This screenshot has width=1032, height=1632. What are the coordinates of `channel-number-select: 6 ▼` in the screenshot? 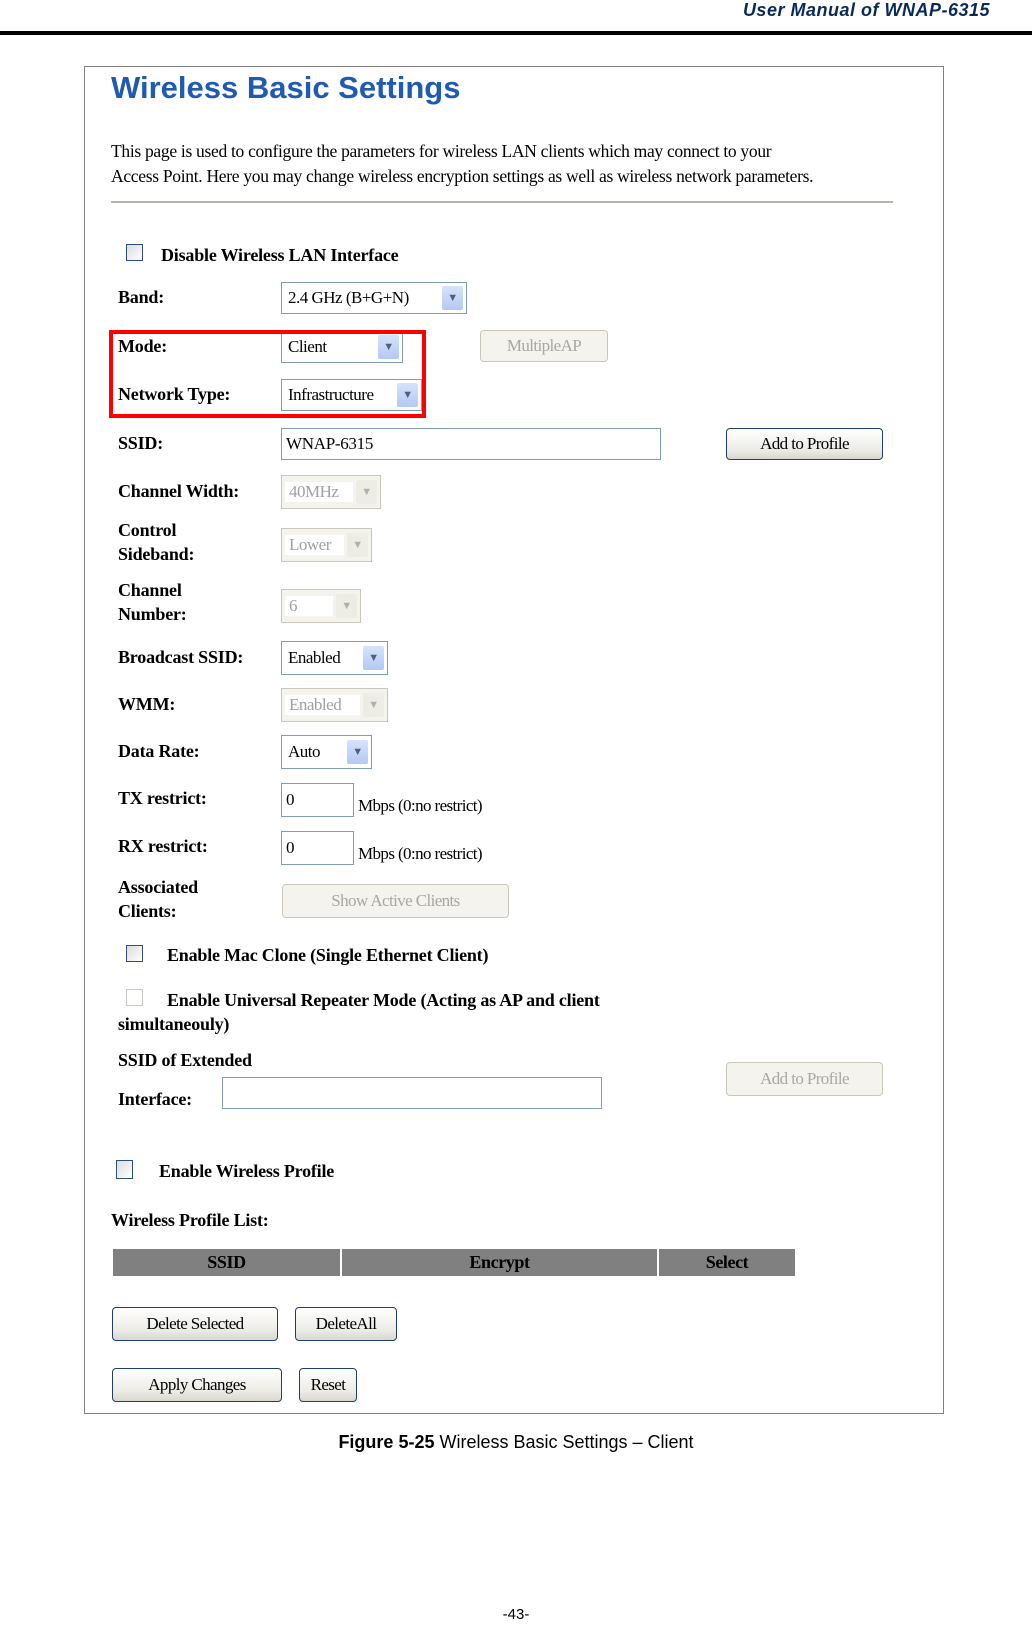 It's located at (321, 606).